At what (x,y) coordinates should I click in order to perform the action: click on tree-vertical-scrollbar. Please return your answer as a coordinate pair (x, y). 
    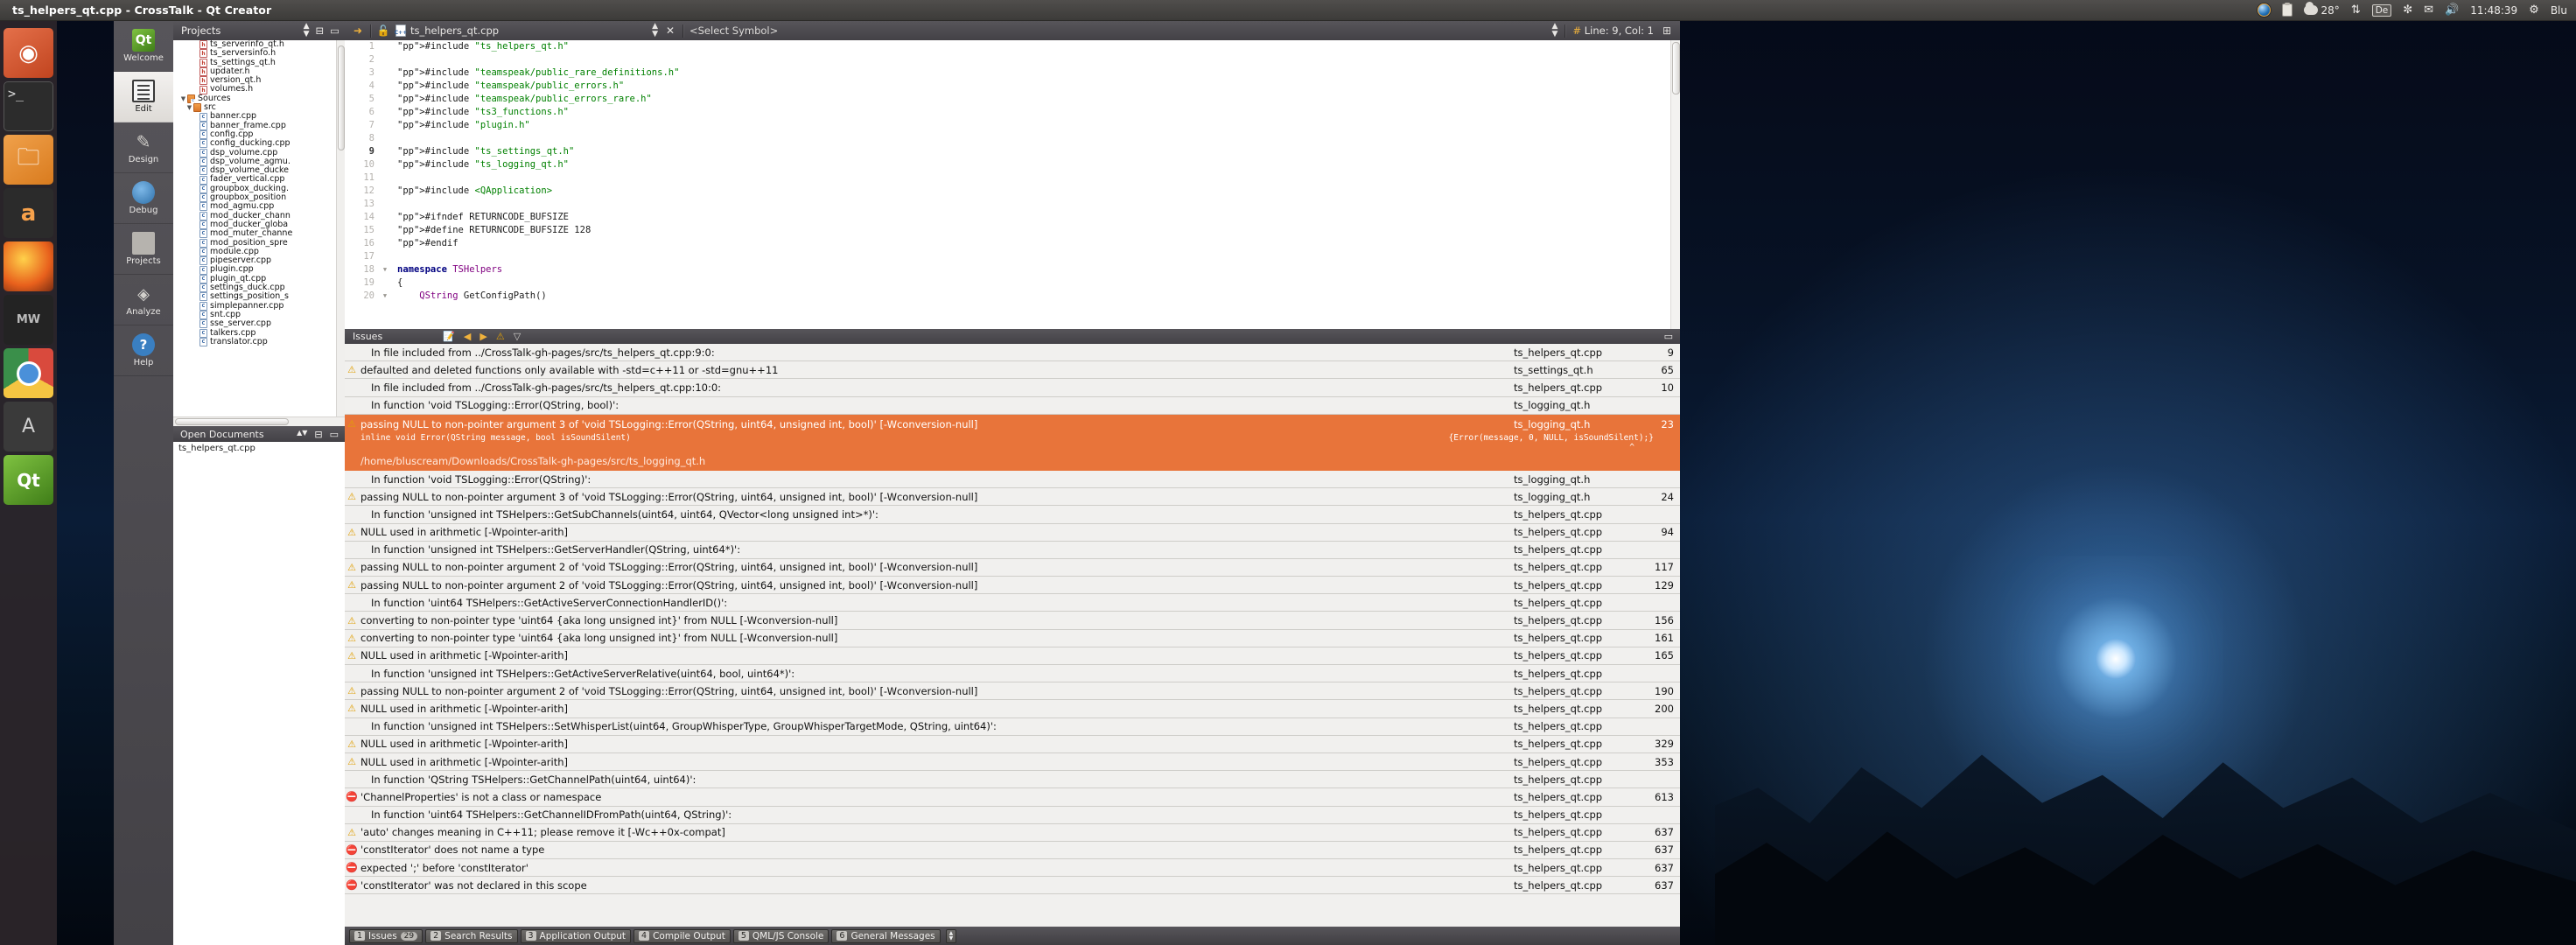
    Looking at the image, I should click on (340, 228).